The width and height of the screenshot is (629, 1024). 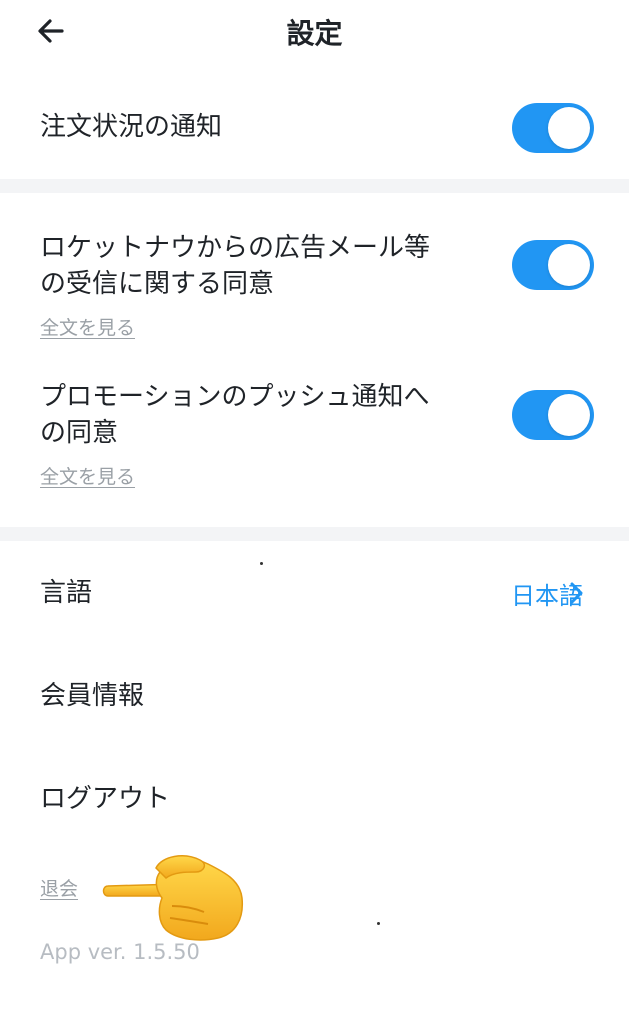 I want to click on order-status-toggle, so click(x=553, y=128).